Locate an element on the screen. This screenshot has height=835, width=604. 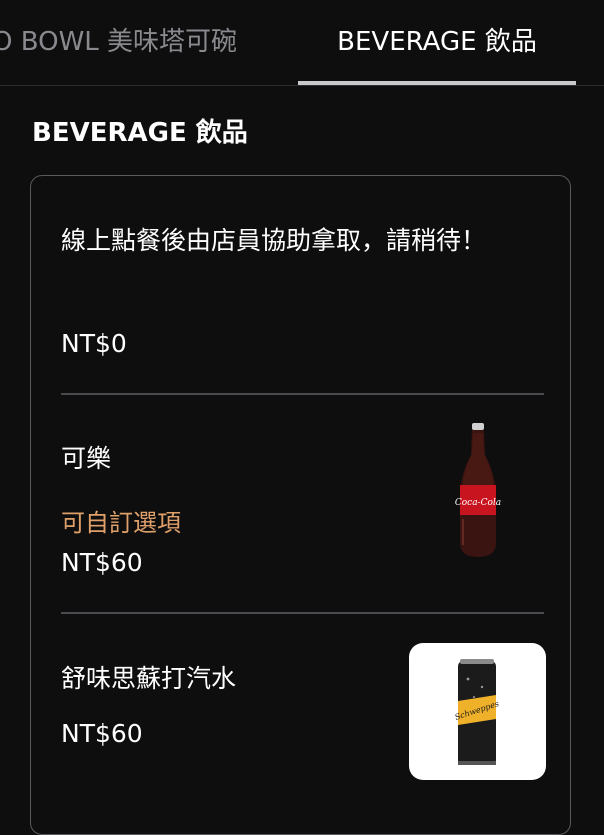
tab-taco-bowl: O BOWL 美味塔可碗 is located at coordinates (118, 42).